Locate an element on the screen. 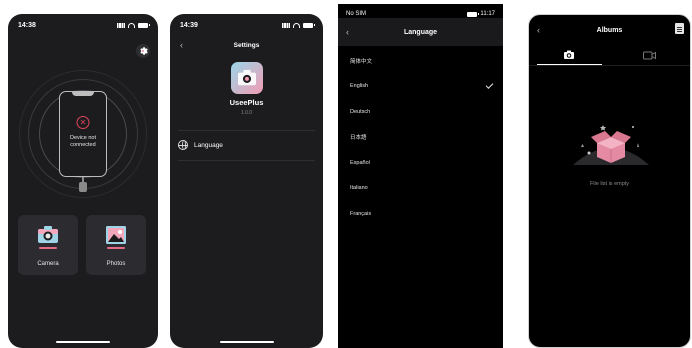 The width and height of the screenshot is (692, 348). app-version: 1.0.0 is located at coordinates (246, 113).